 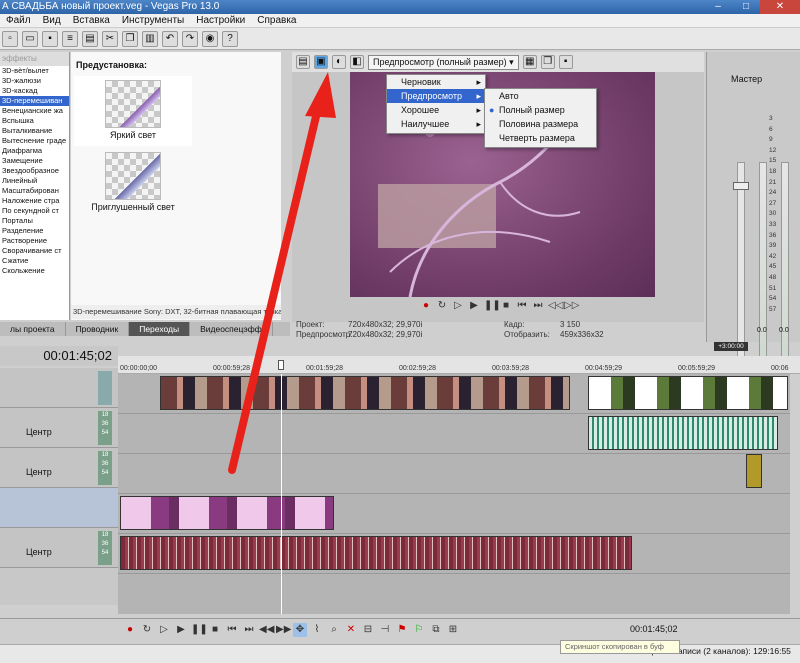 I want to click on snap-icon: ⧉, so click(x=436, y=630).